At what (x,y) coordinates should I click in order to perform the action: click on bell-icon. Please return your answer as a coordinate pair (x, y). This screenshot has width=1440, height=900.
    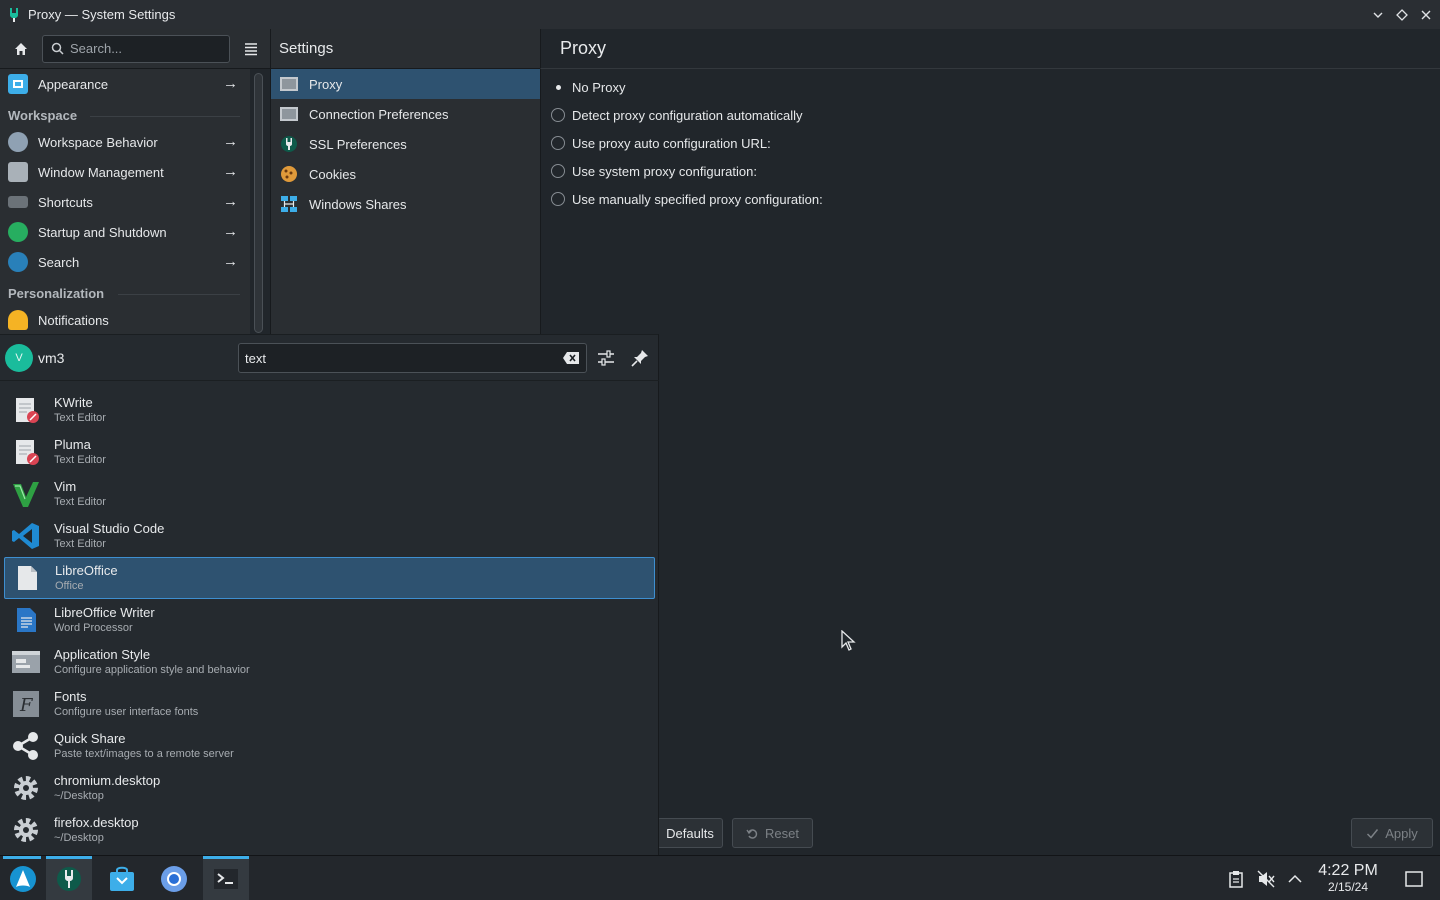
    Looking at the image, I should click on (18, 320).